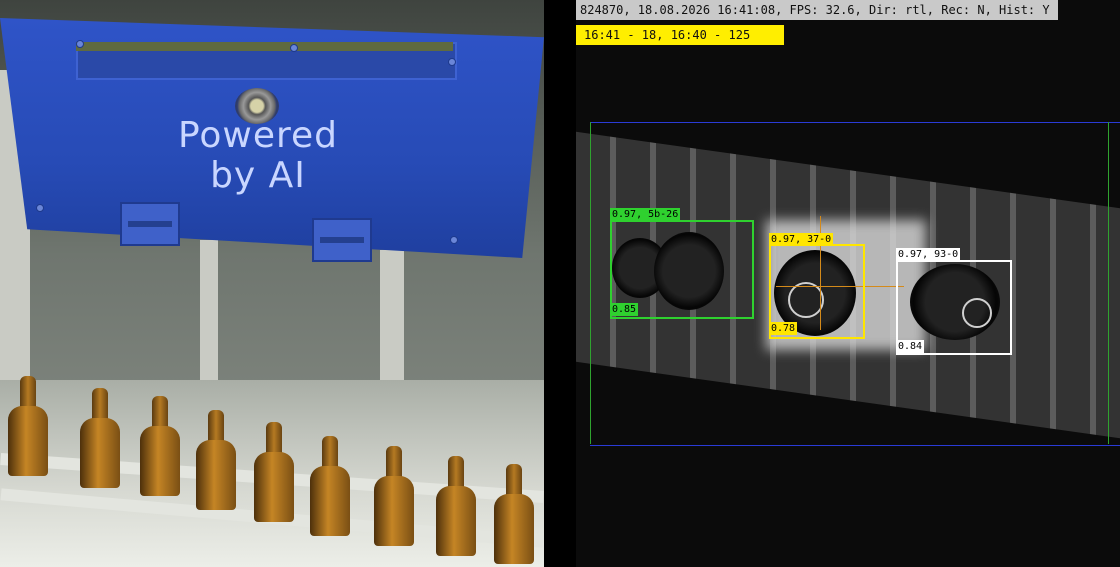  Describe the element at coordinates (783, 328) in the screenshot. I see `detection-score: 0.78` at that location.